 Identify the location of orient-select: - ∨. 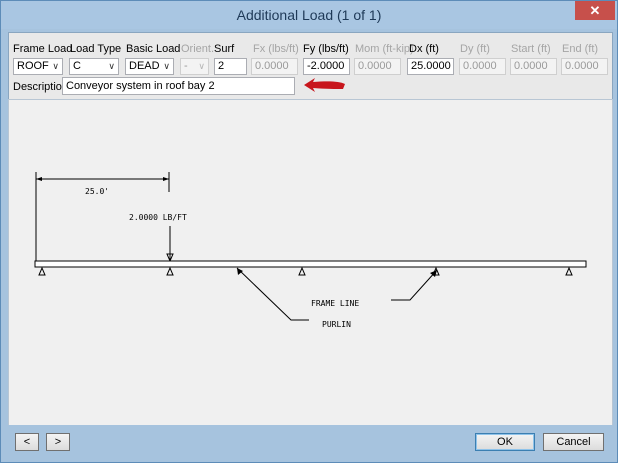
(194, 66).